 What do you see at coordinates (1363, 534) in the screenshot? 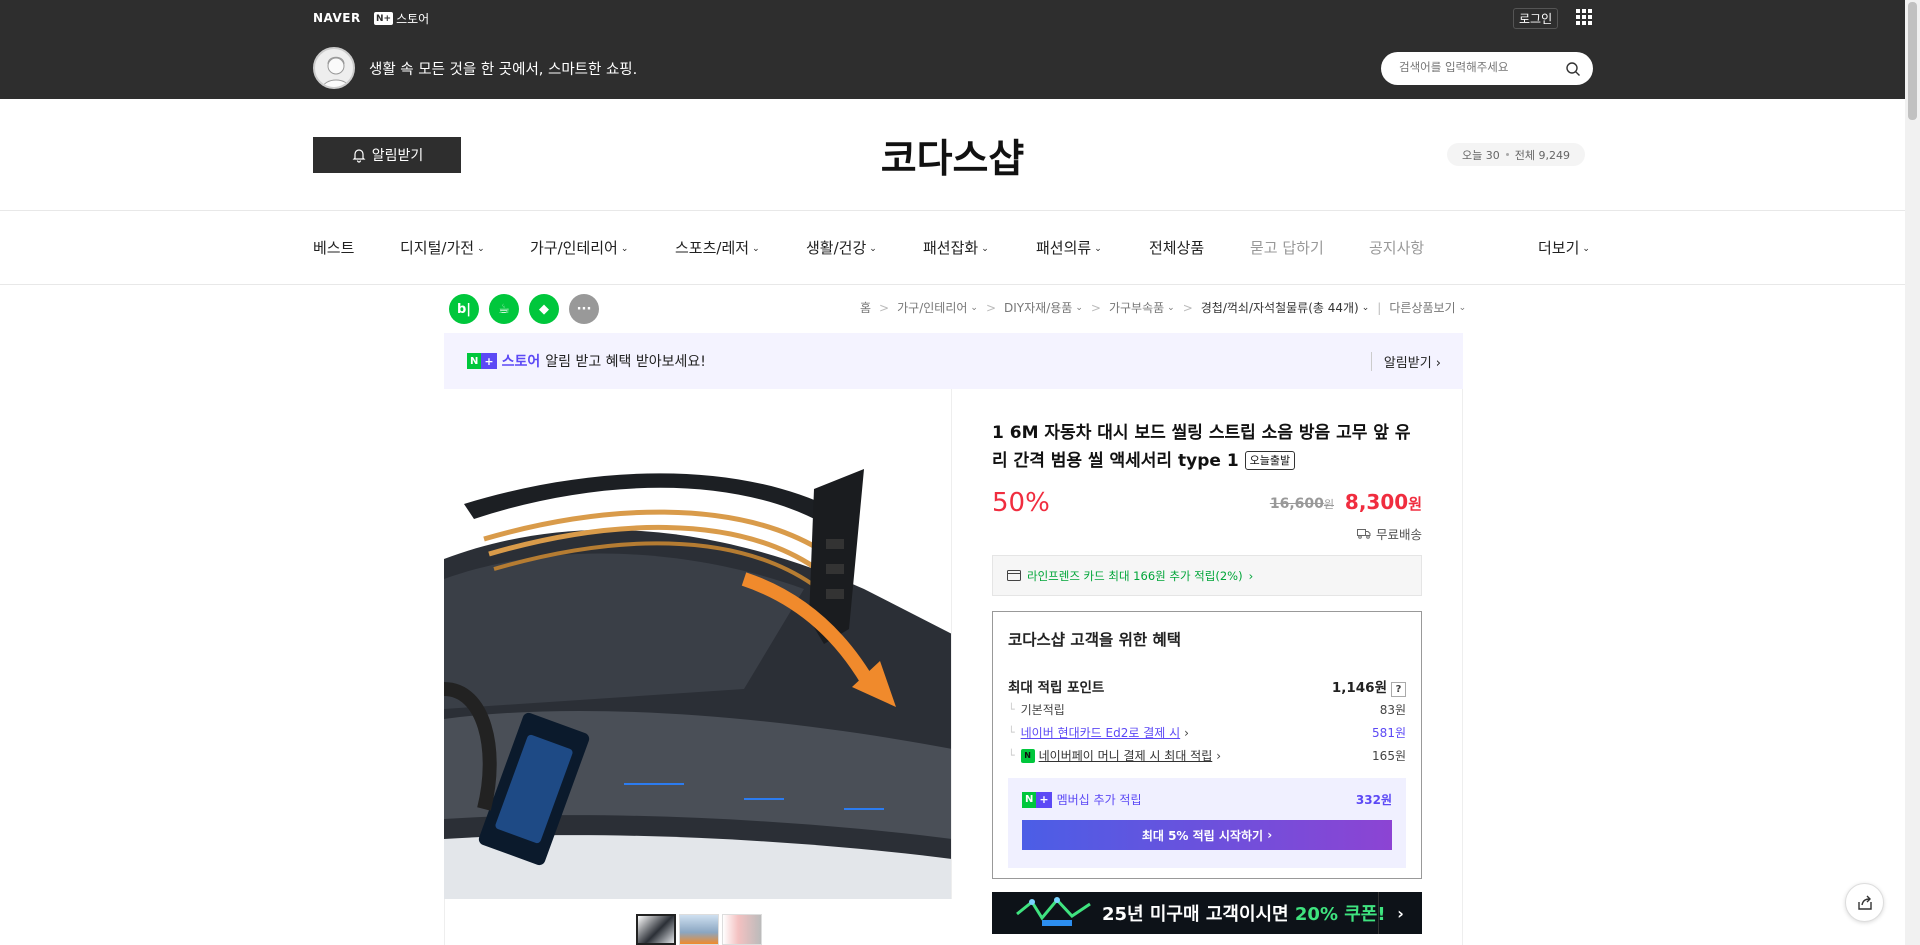
I see `truck-icon` at bounding box center [1363, 534].